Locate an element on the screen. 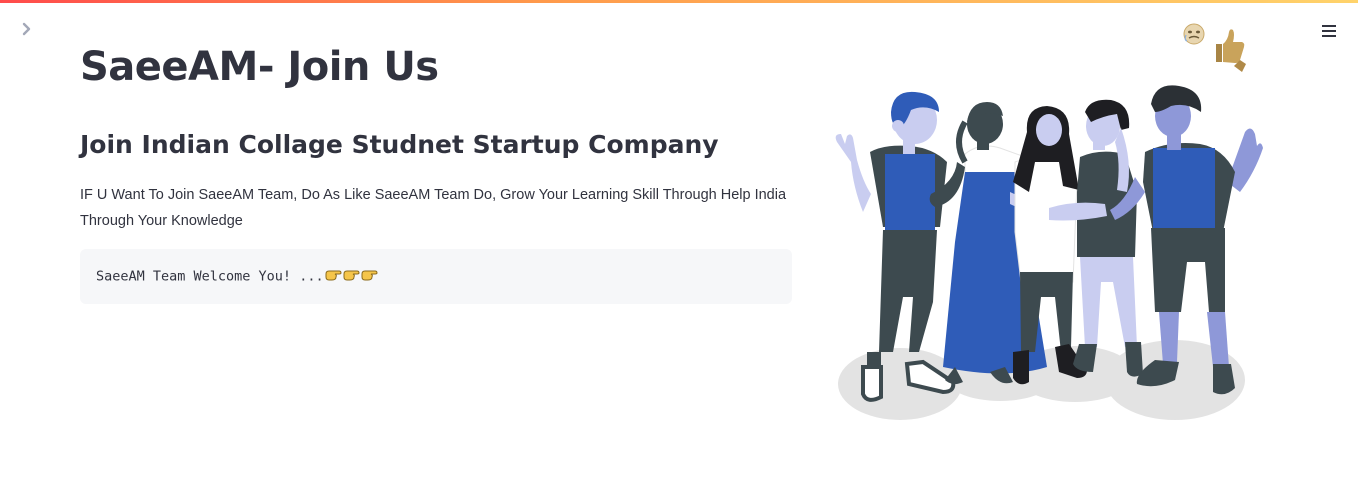 This screenshot has height=497, width=1358. chevron-right-icon is located at coordinates (27, 29).